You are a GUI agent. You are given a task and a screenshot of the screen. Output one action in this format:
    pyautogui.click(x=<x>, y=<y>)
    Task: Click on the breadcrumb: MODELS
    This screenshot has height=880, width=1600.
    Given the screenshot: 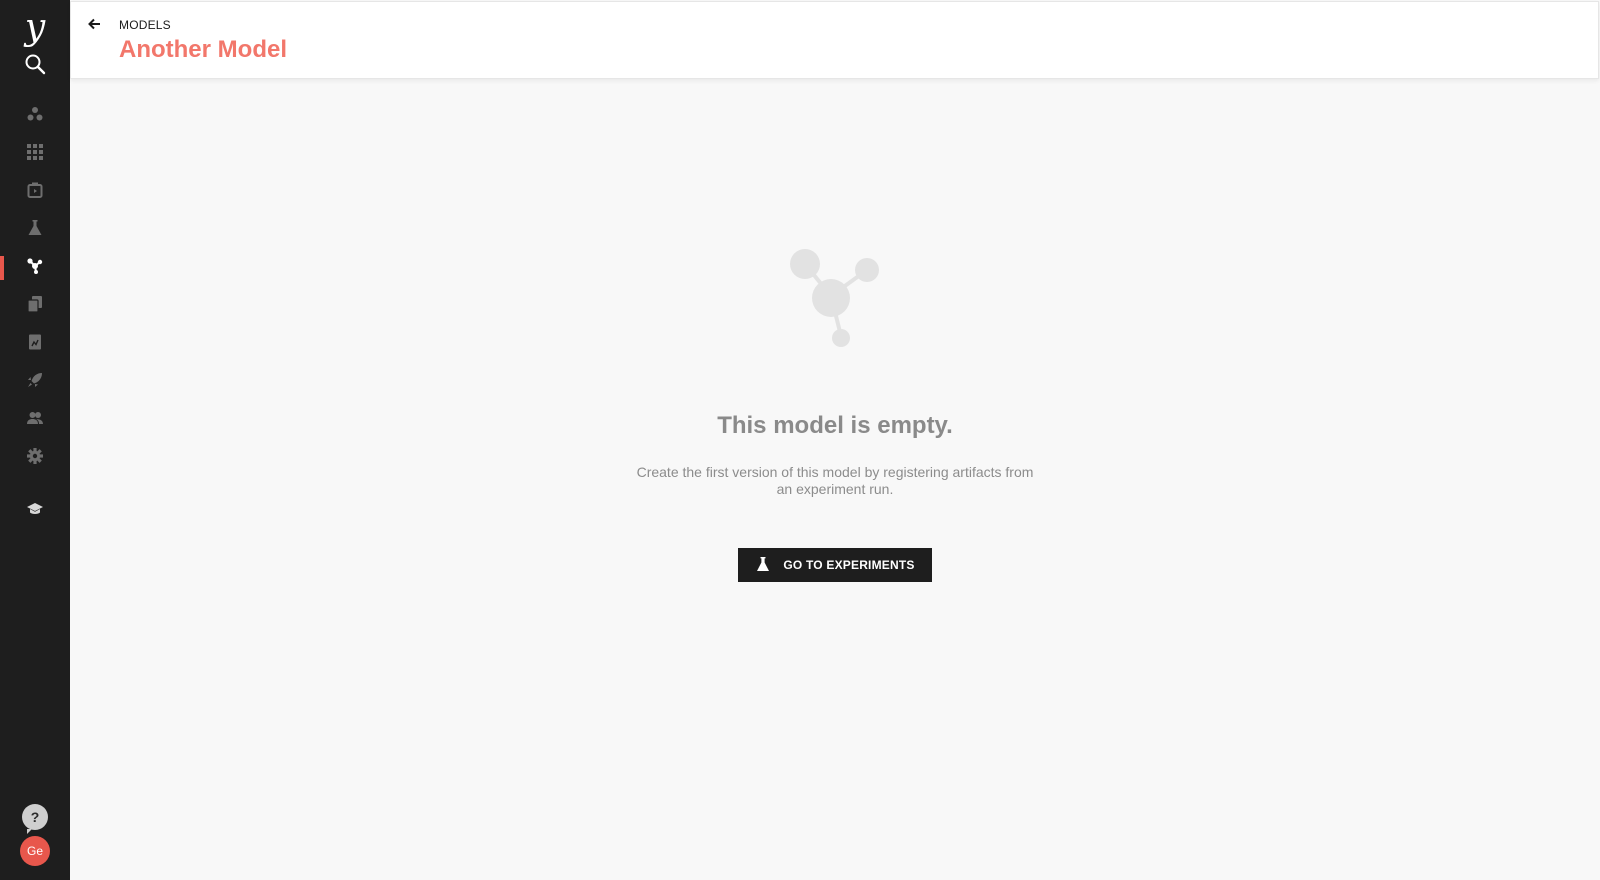 What is the action you would take?
    pyautogui.click(x=145, y=25)
    